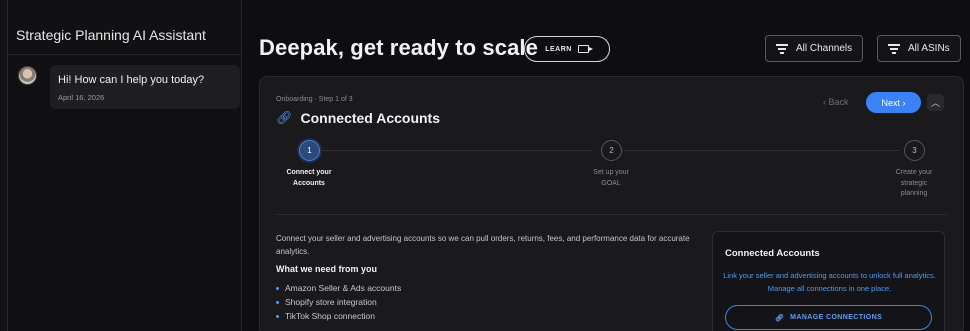  I want to click on left-rail, so click(4, 165).